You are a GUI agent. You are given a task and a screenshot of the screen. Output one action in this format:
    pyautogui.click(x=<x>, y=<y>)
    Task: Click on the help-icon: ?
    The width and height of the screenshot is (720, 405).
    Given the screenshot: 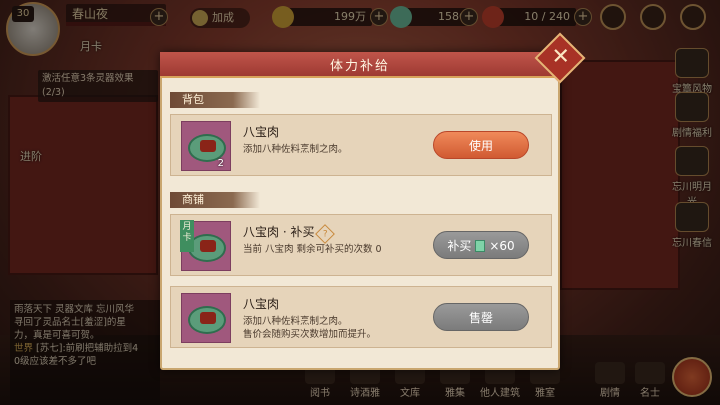 What is the action you would take?
    pyautogui.click(x=325, y=234)
    